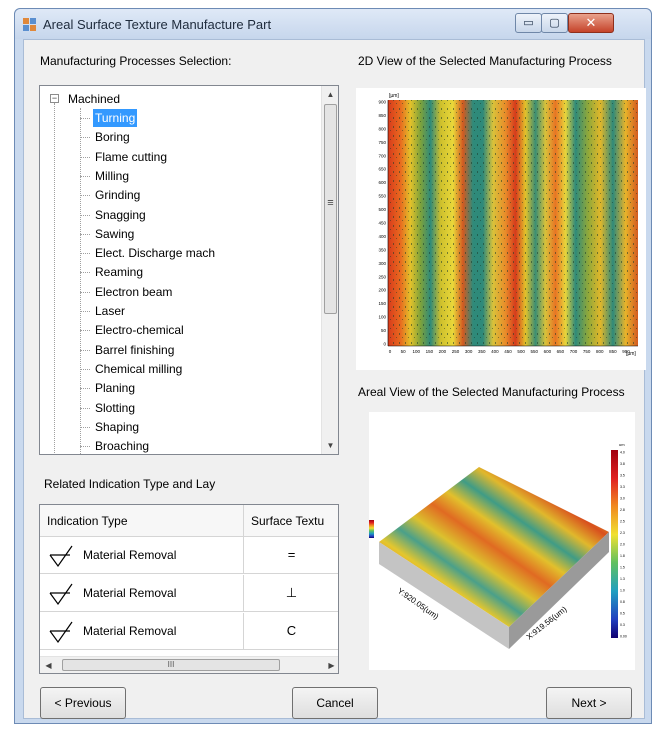  Describe the element at coordinates (133, 292) in the screenshot. I see `tree-item-electron-beam: Electron beam` at that location.